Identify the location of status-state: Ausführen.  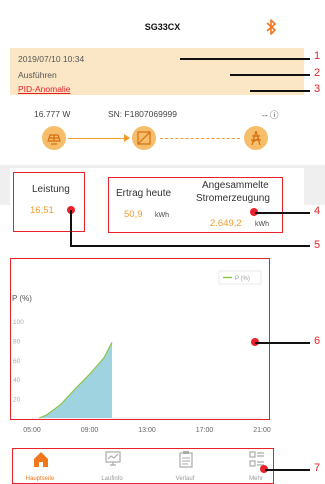
(37, 75).